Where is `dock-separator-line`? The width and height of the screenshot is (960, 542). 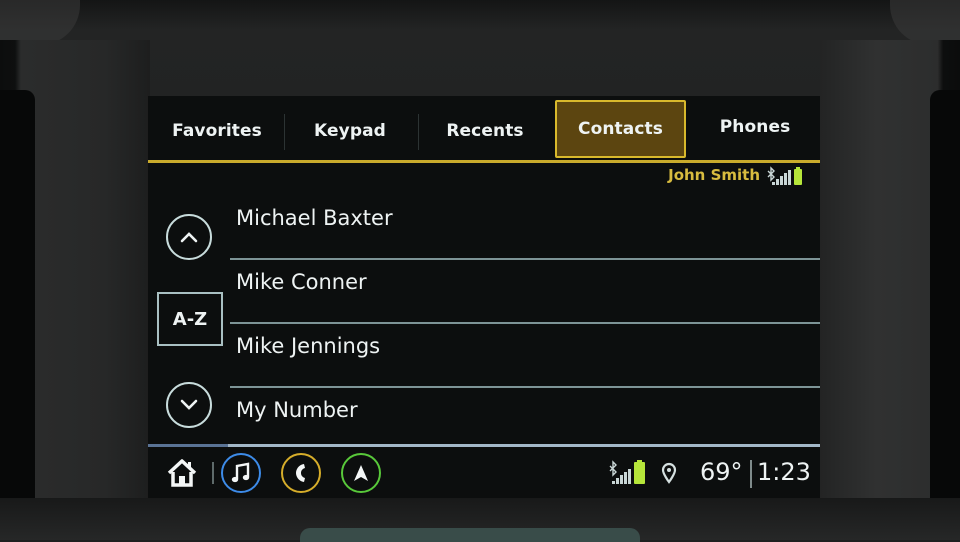 dock-separator-line is located at coordinates (484, 445).